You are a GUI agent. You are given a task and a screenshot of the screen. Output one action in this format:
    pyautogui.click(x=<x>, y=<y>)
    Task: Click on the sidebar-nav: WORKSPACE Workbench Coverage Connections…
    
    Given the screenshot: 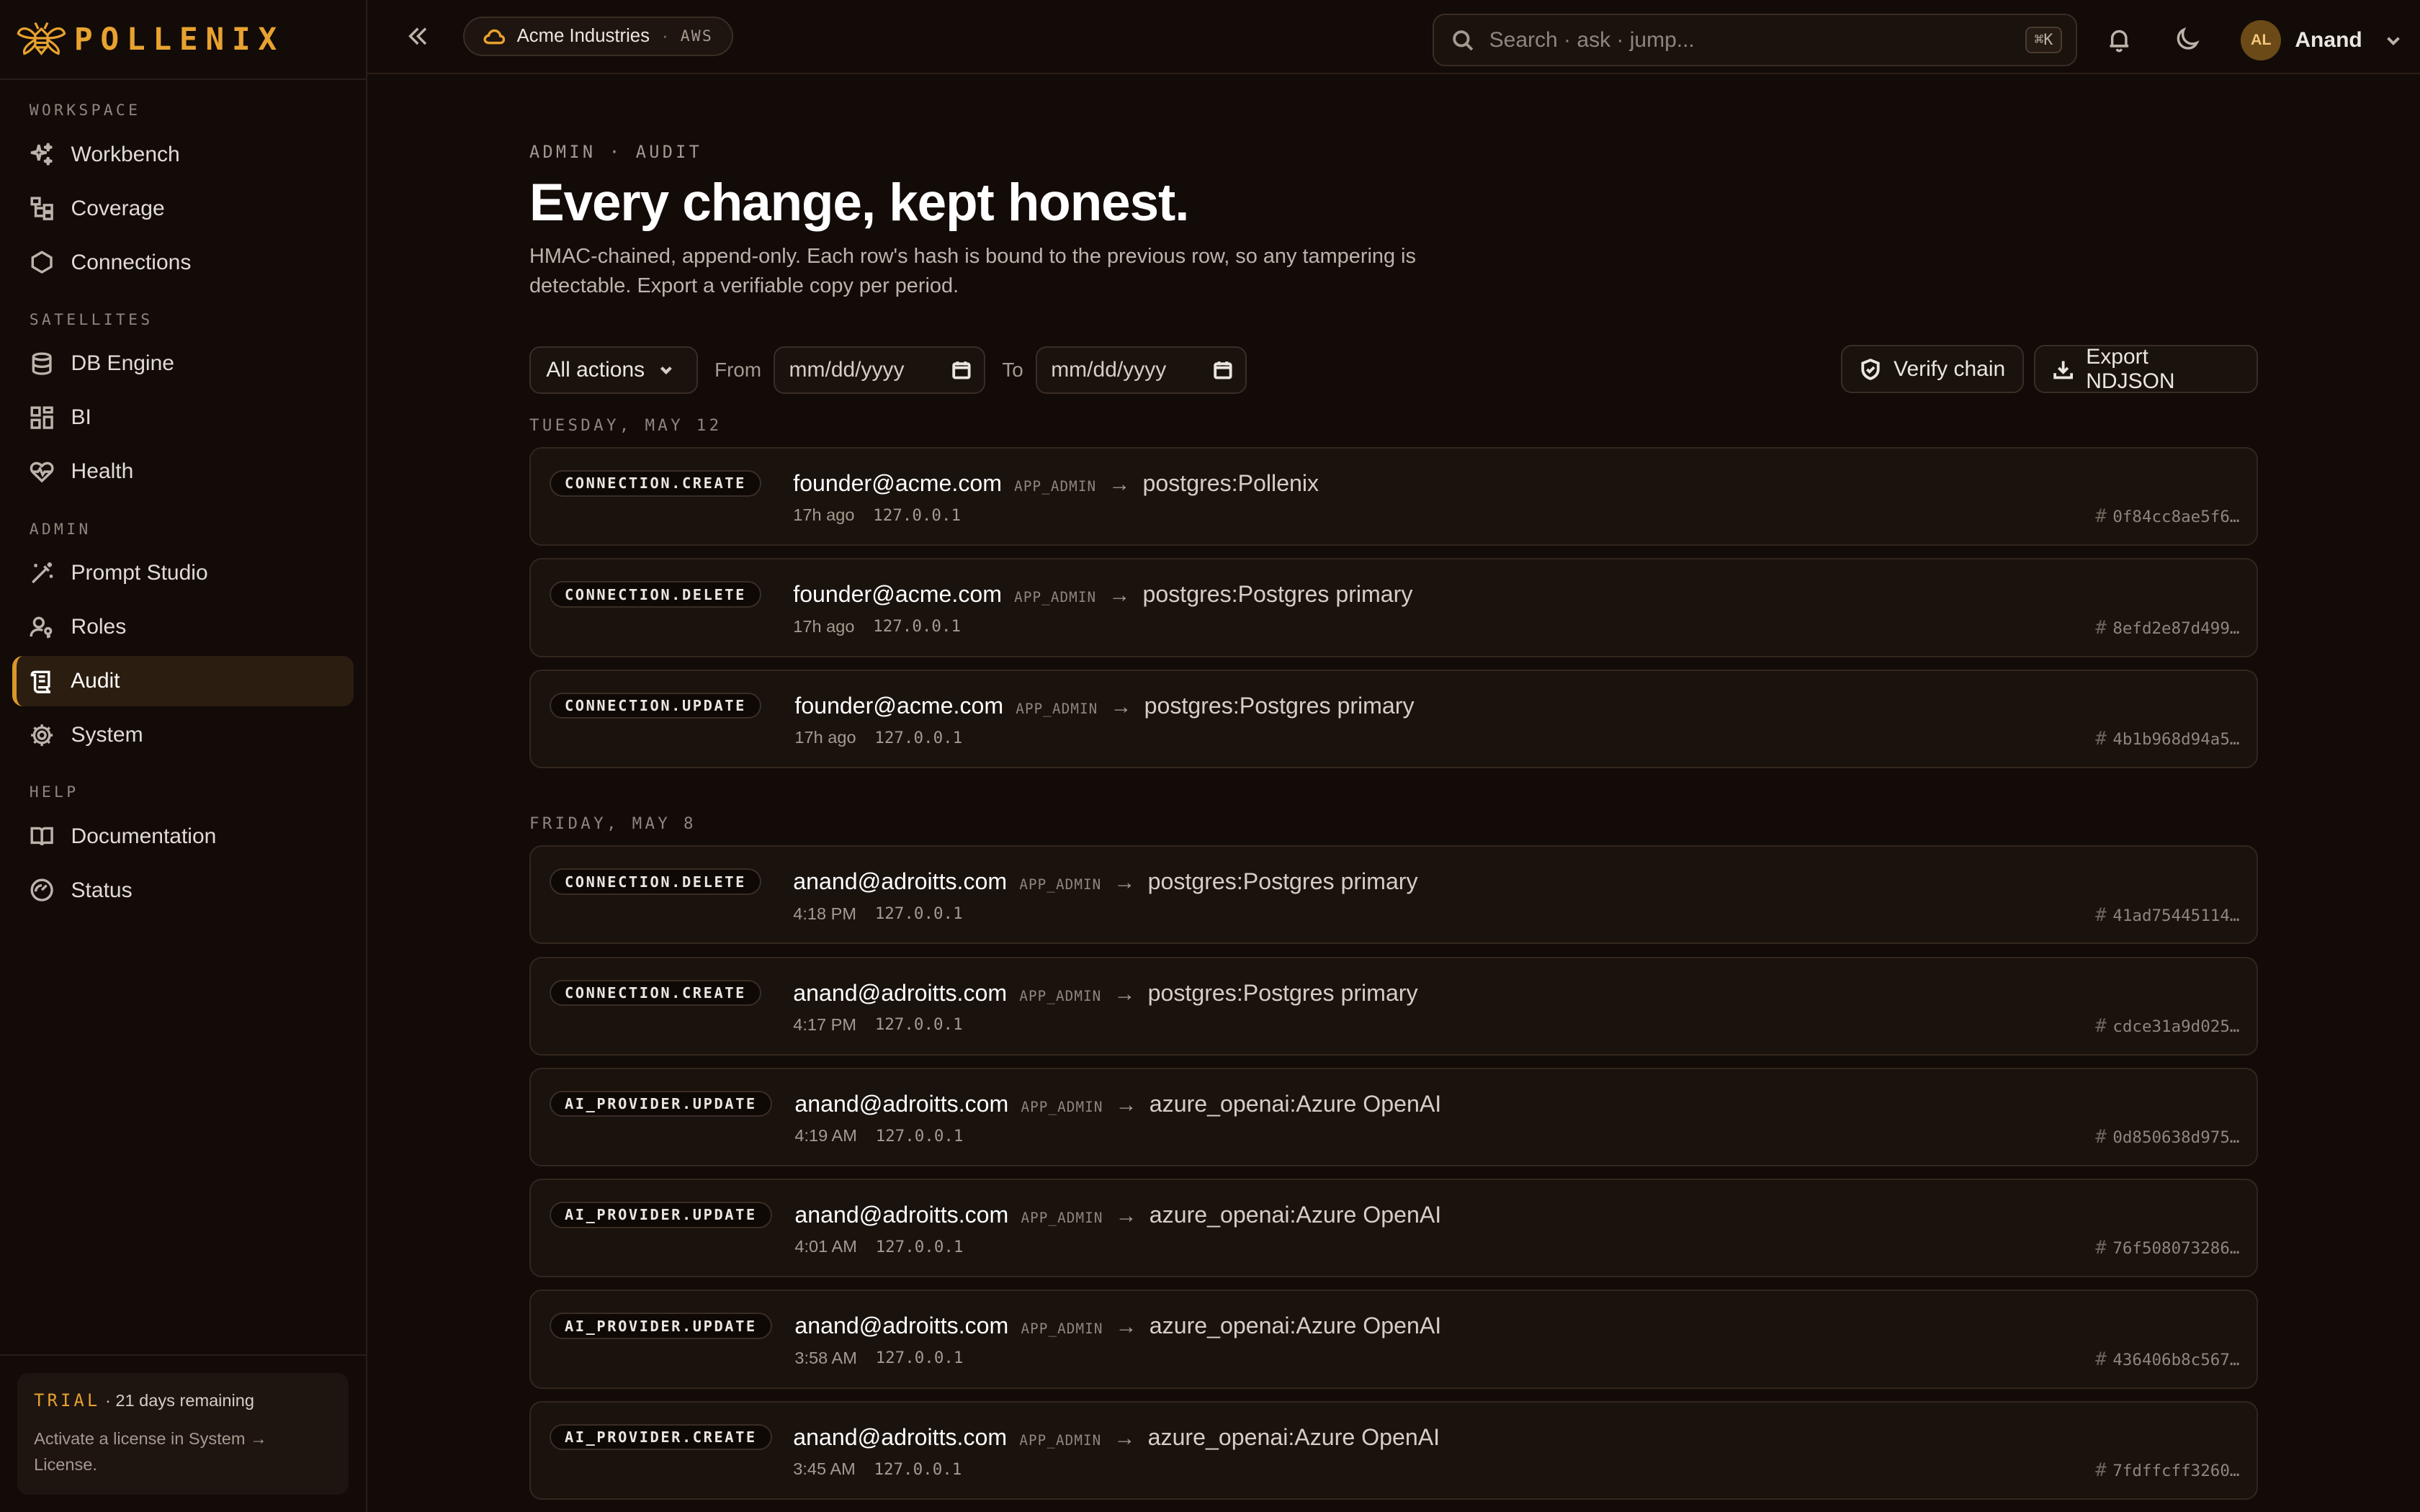 What is the action you would take?
    pyautogui.click(x=183, y=717)
    